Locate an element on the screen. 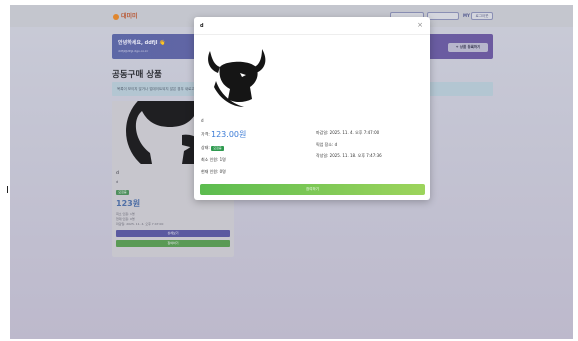 This screenshot has height=341, width=578. modal-price: 가격: 123.00원 is located at coordinates (223, 134).